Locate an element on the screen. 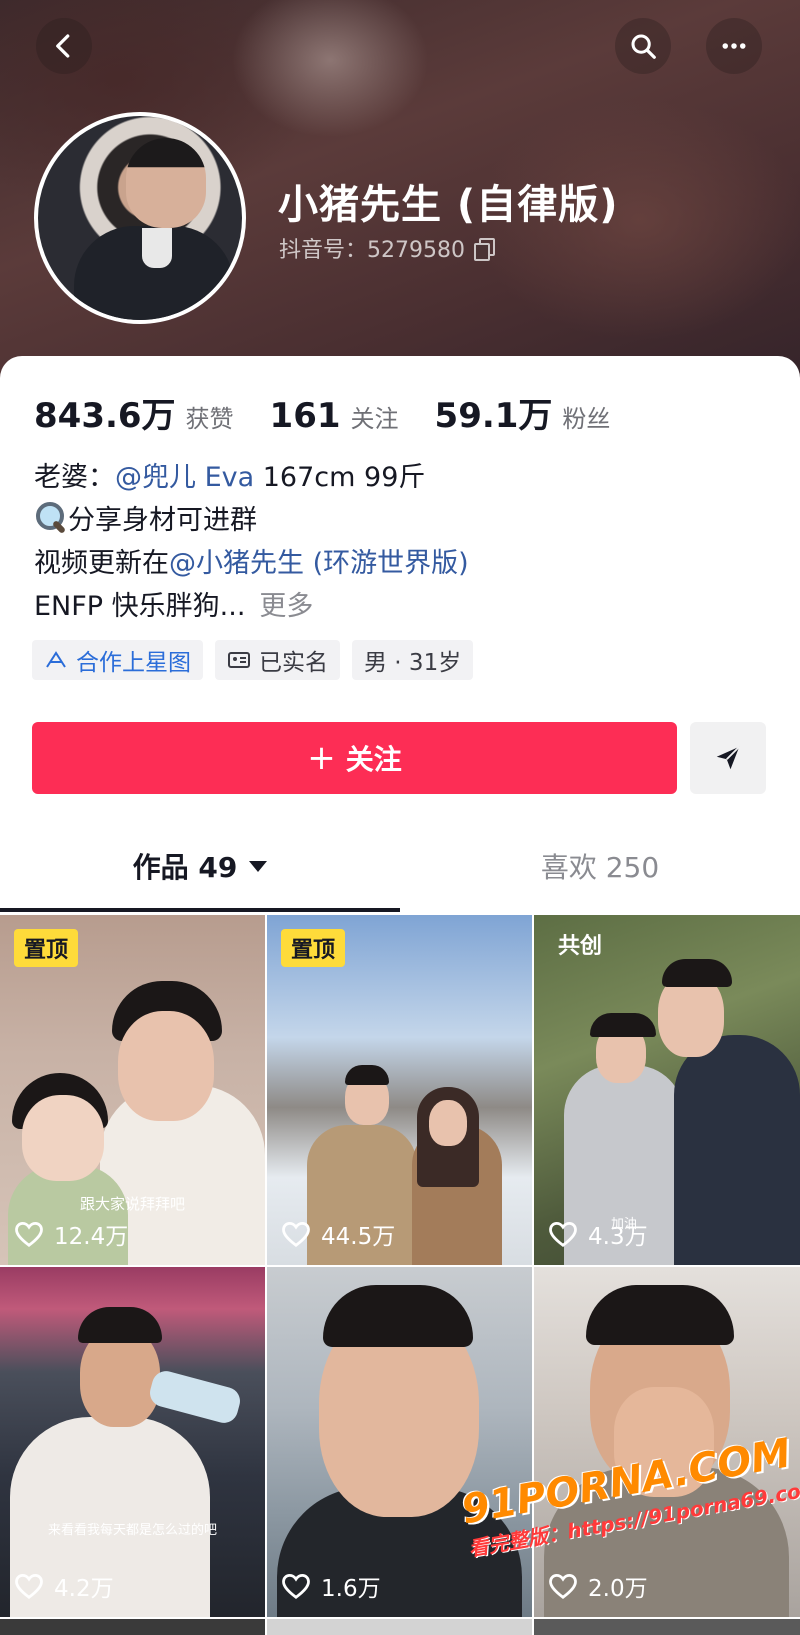 Image resolution: width=800 pixels, height=1635 pixels. video-likes-count: 44.5万 is located at coordinates (358, 1237).